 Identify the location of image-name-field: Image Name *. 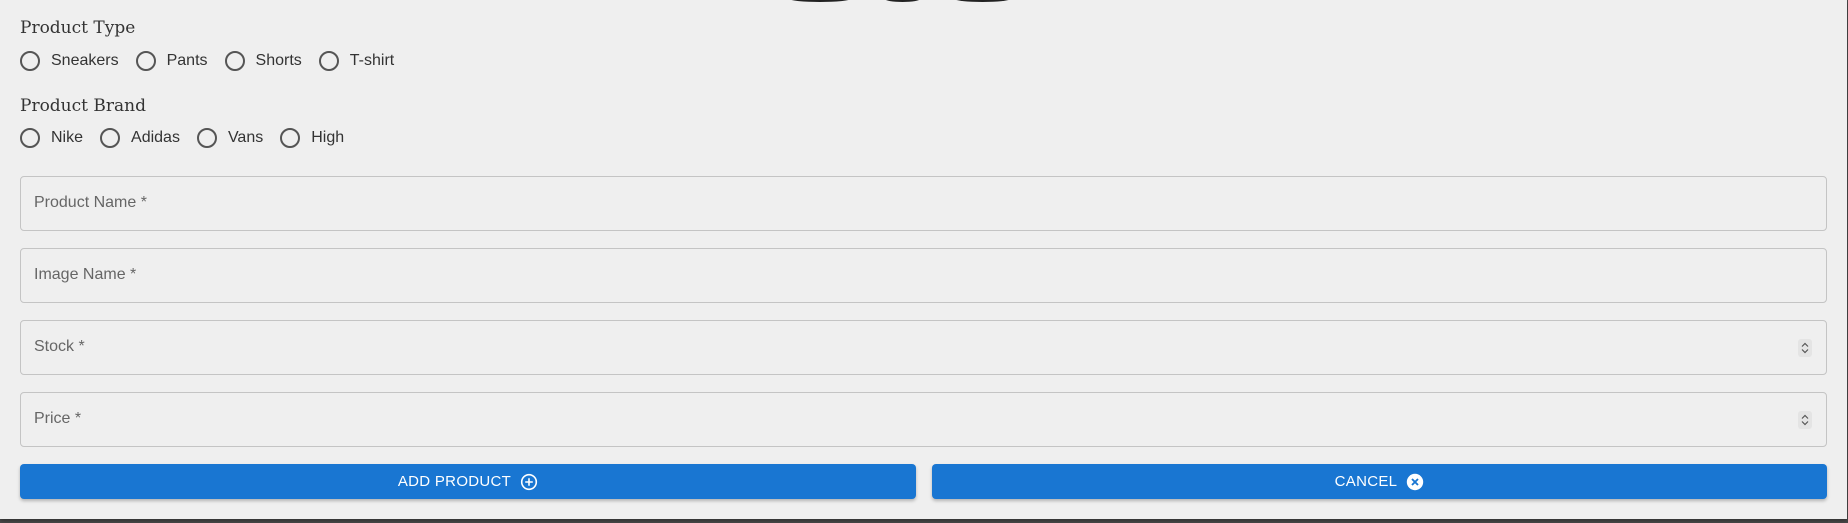
(923, 275).